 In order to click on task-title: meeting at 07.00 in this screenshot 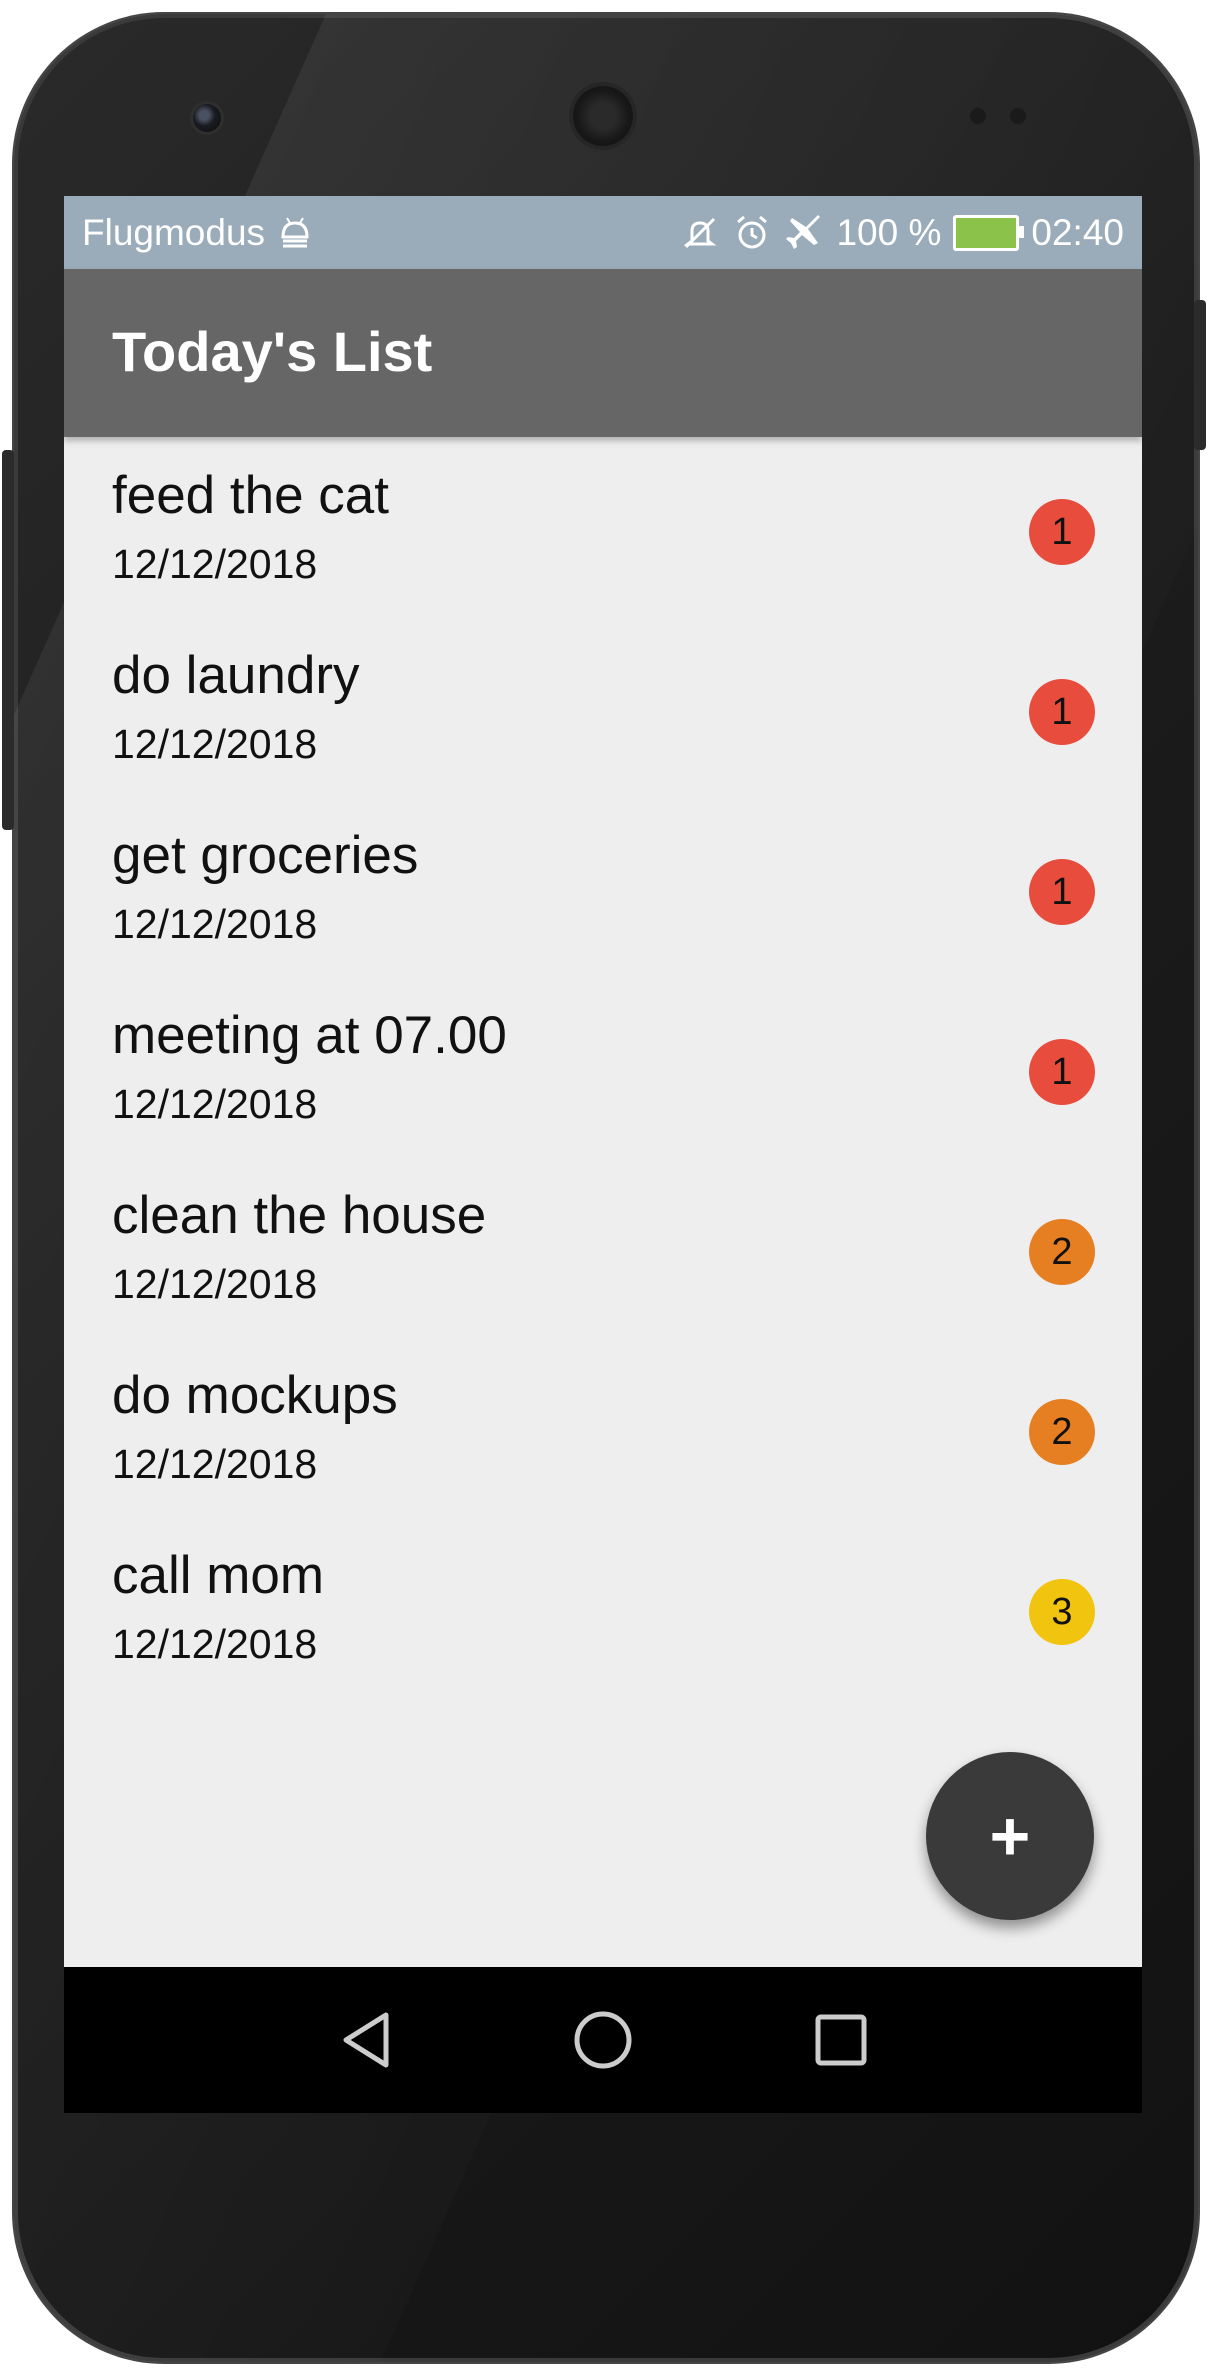, I will do `click(309, 1035)`.